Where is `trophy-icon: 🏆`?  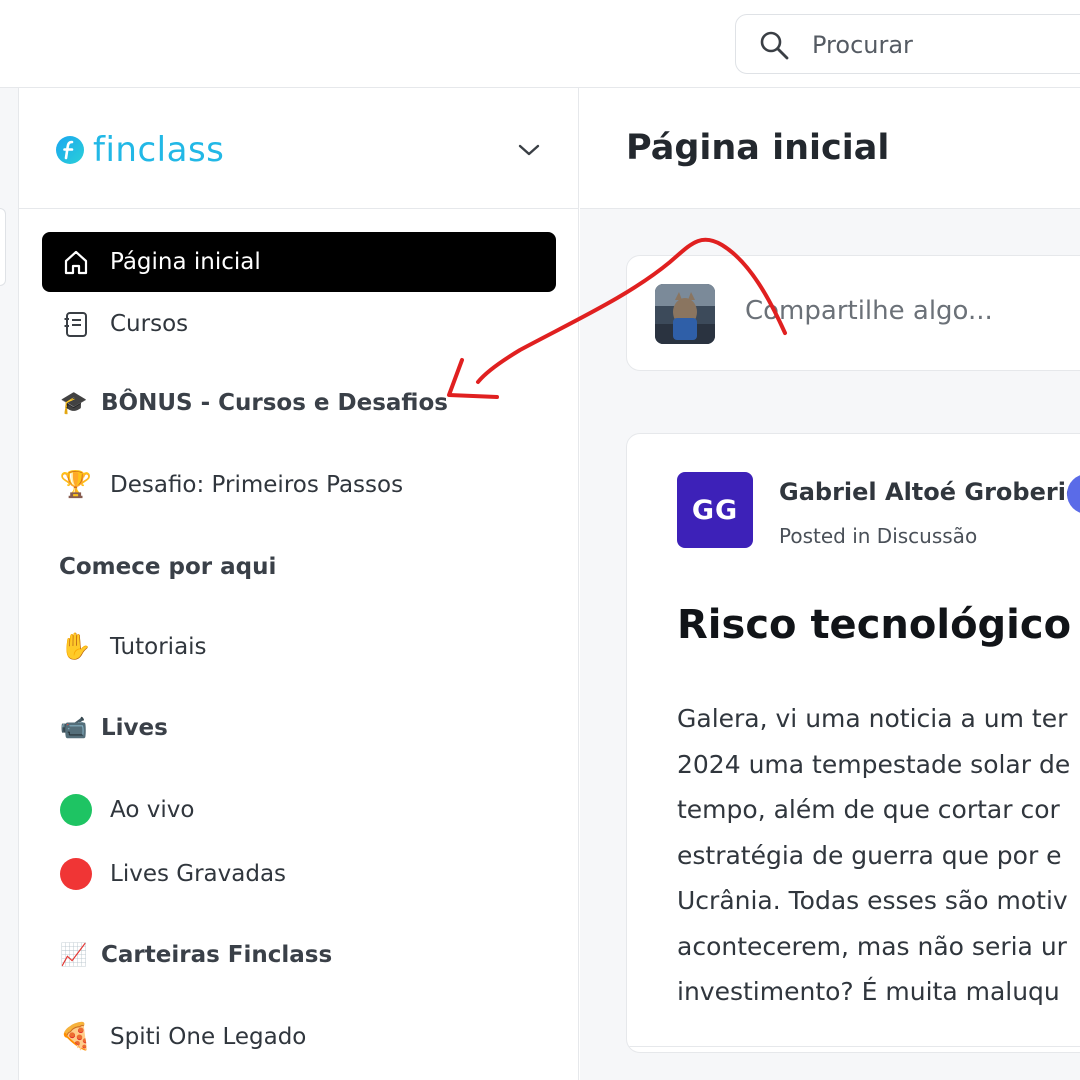
trophy-icon: 🏆 is located at coordinates (76, 485).